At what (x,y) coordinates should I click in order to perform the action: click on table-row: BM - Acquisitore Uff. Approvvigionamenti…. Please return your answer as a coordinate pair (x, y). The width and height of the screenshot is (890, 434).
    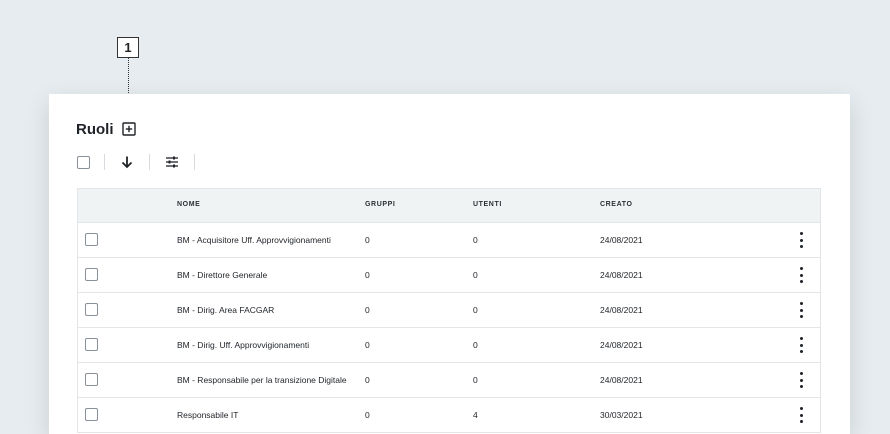
    Looking at the image, I should click on (449, 240).